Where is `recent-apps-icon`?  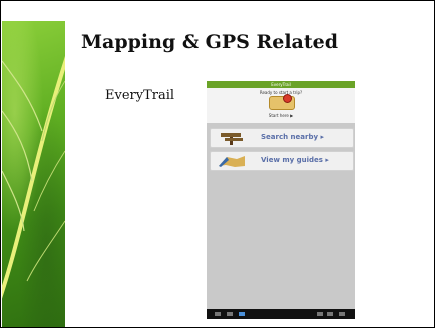 recent-apps-icon is located at coordinates (242, 314).